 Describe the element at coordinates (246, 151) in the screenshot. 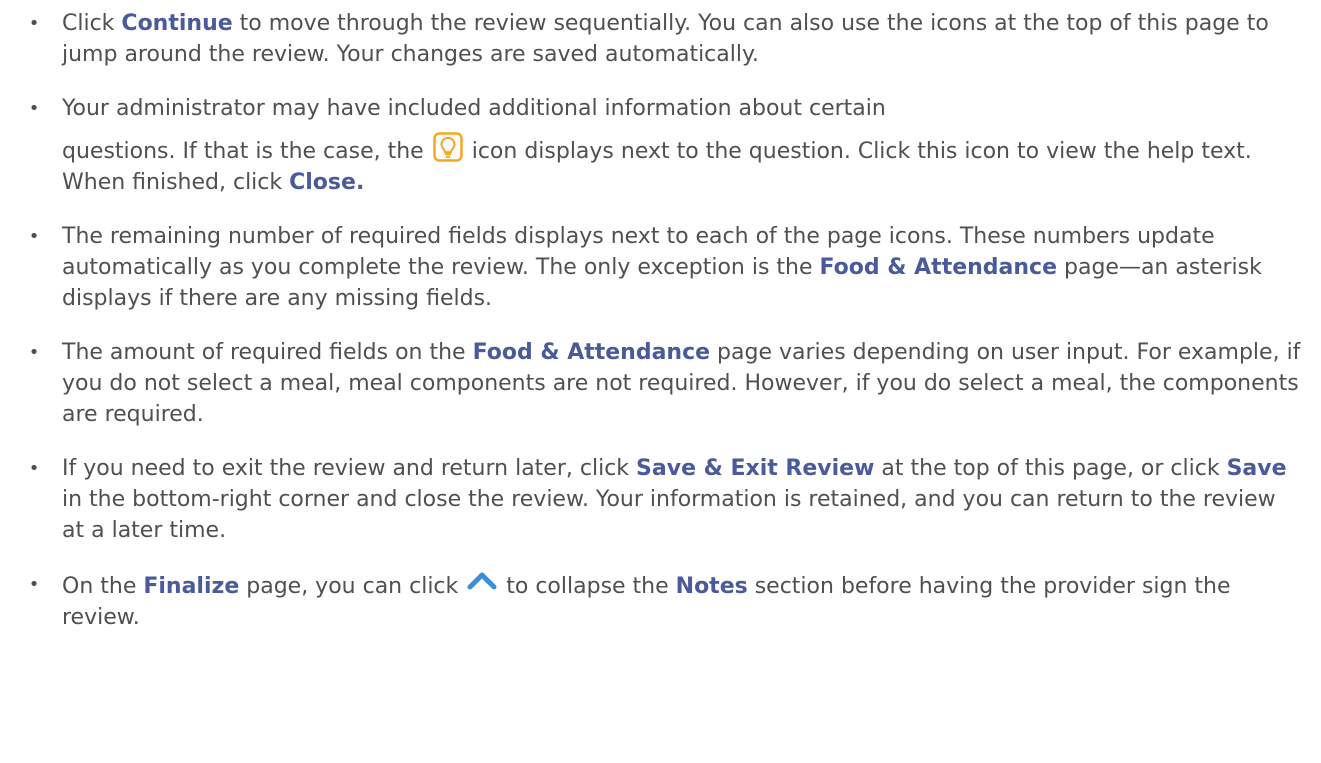

I see `text-run: questions. If that is the case, the` at that location.